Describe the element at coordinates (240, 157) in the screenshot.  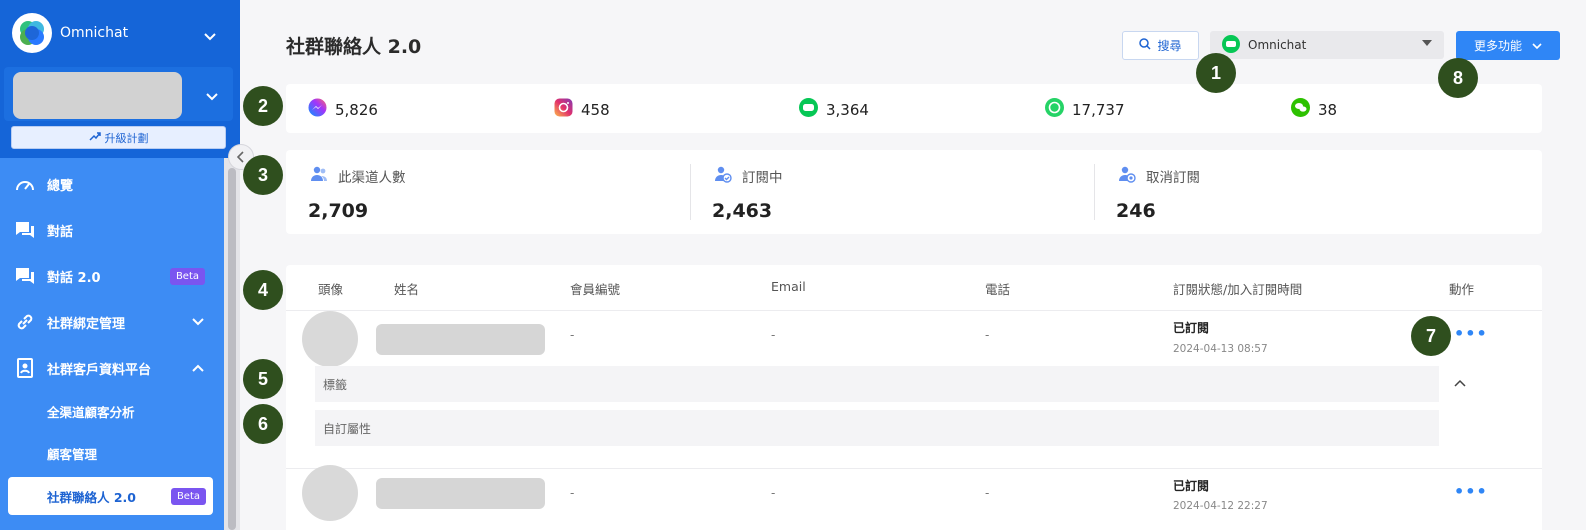
I see `chevron-left-icon` at that location.